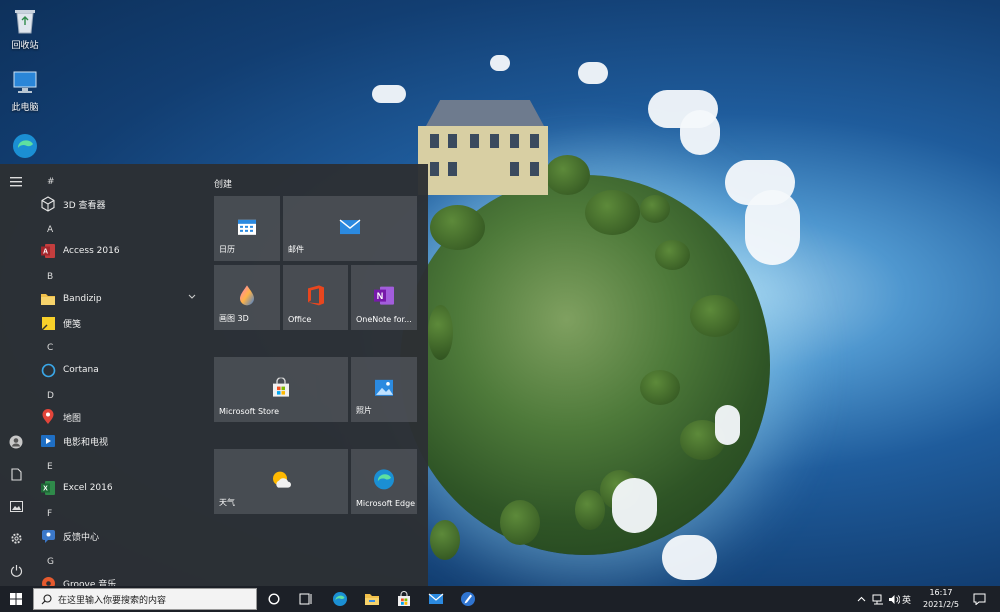 The image size is (1000, 612). What do you see at coordinates (941, 592) in the screenshot?
I see `clock-time: 16:17` at bounding box center [941, 592].